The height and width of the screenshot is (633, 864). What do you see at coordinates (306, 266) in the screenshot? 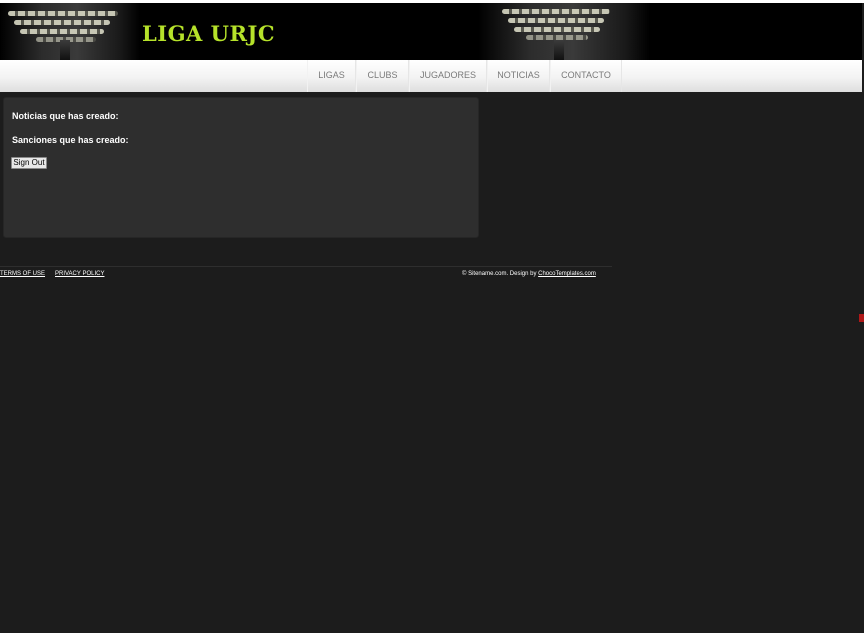
I see `footer-divider` at bounding box center [306, 266].